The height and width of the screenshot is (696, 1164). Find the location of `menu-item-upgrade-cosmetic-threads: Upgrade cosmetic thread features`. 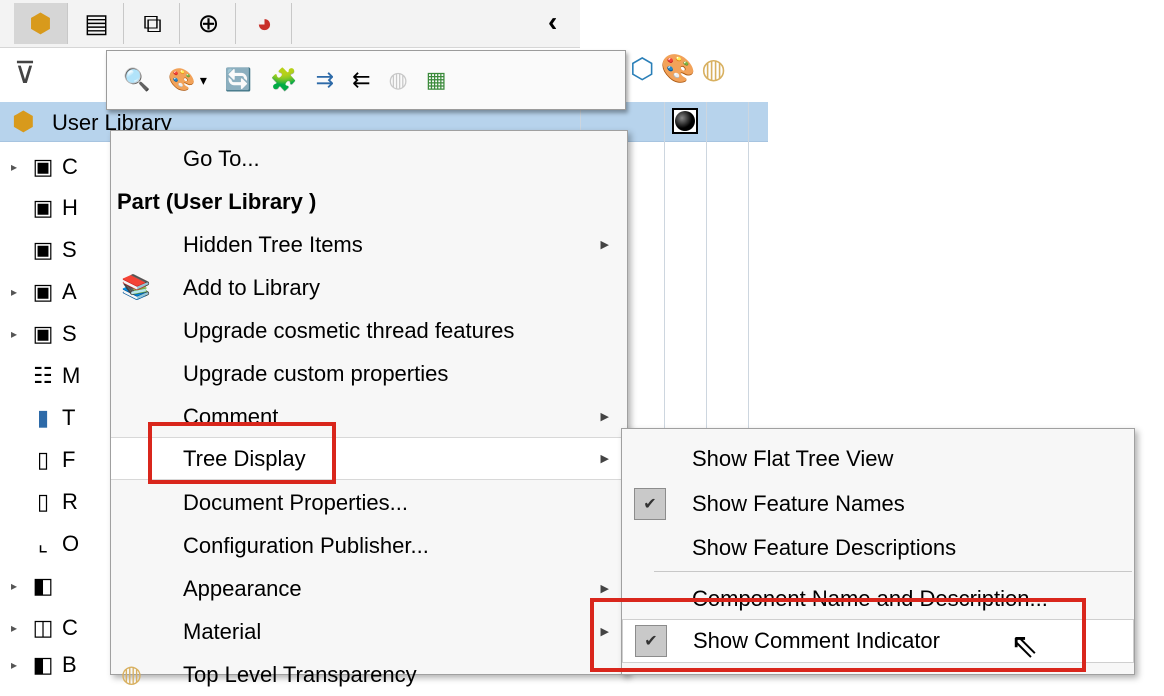

menu-item-upgrade-cosmetic-threads: Upgrade cosmetic thread features is located at coordinates (369, 330).